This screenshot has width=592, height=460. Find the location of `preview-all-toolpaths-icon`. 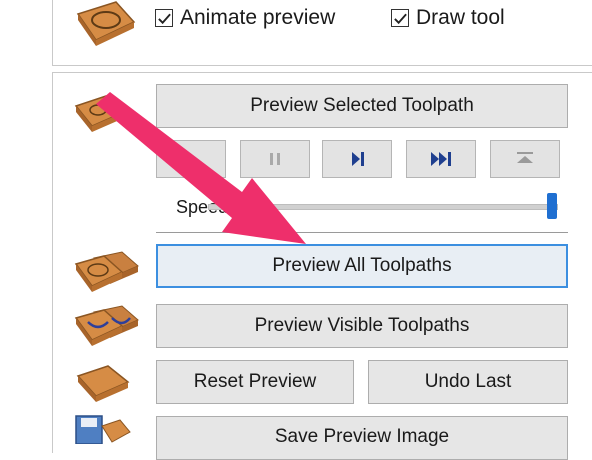

preview-all-toolpaths-icon is located at coordinates (106, 271).